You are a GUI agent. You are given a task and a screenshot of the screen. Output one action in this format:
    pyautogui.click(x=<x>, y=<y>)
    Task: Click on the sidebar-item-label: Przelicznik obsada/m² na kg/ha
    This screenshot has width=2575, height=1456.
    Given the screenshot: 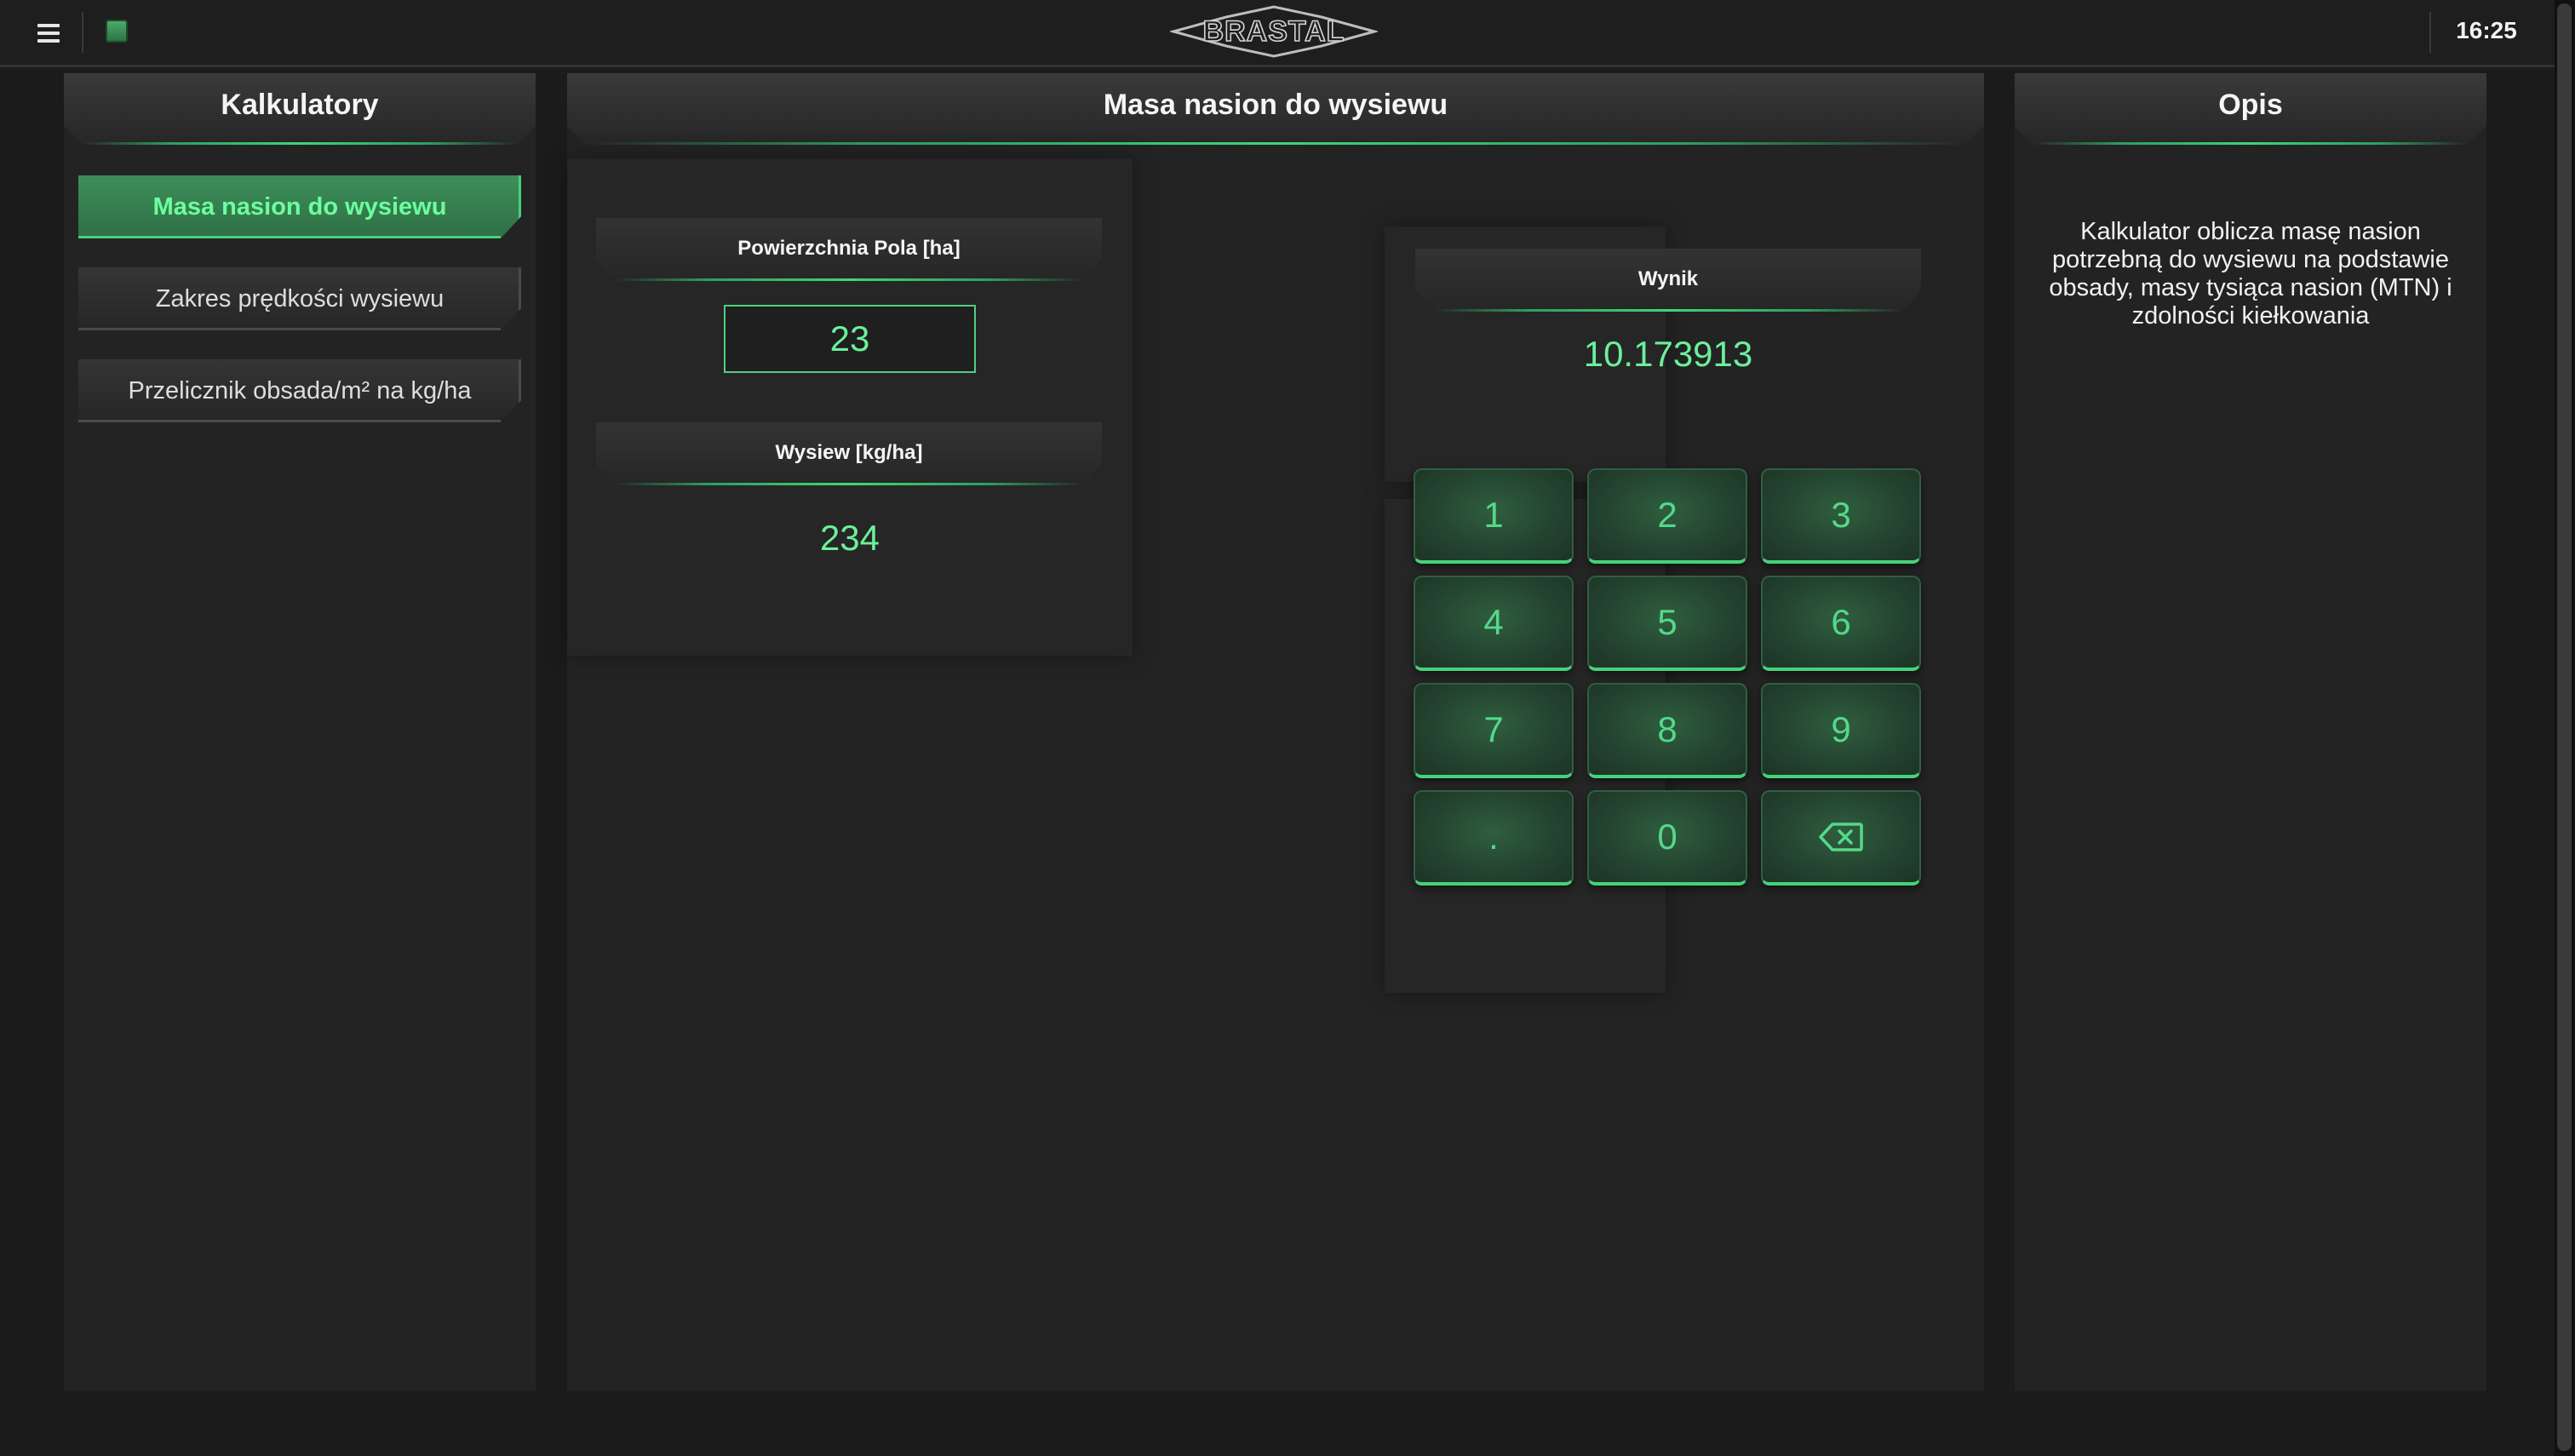 What is the action you would take?
    pyautogui.click(x=300, y=390)
    